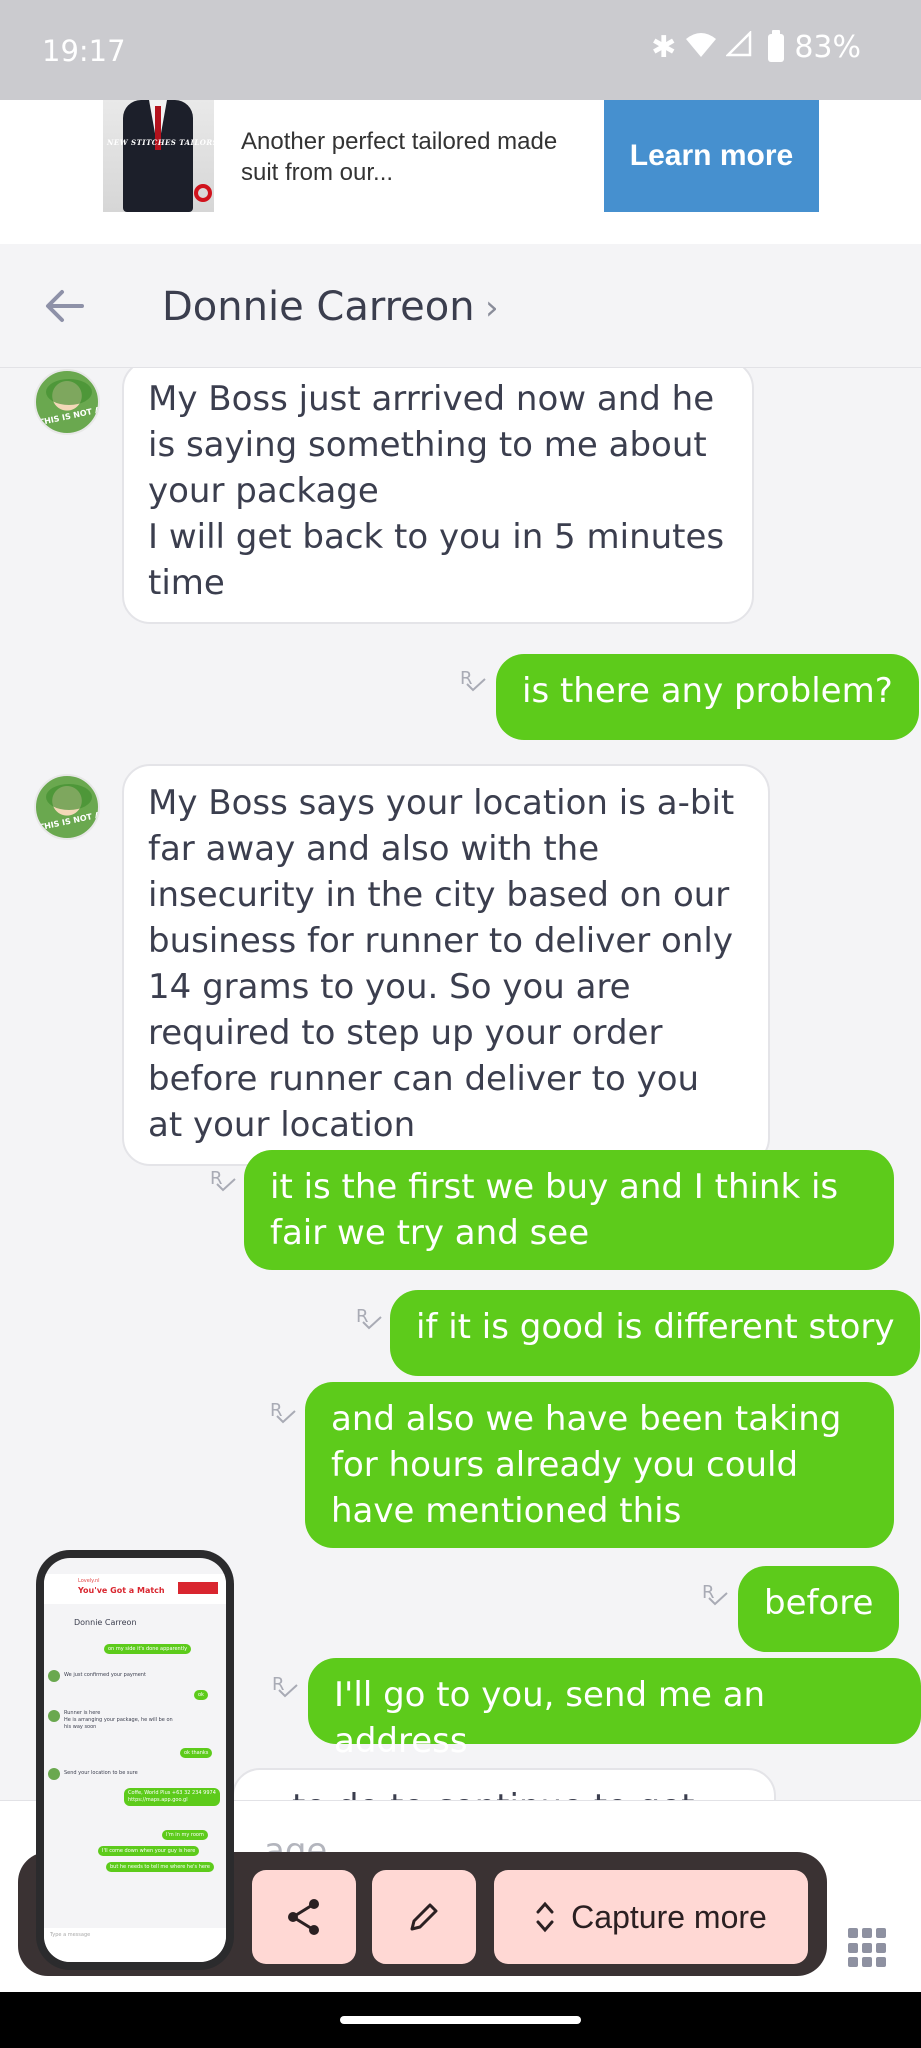 This screenshot has height=2048, width=921. Describe the element at coordinates (105, 1622) in the screenshot. I see `thumbnail-contact: Donnie Carreon` at that location.